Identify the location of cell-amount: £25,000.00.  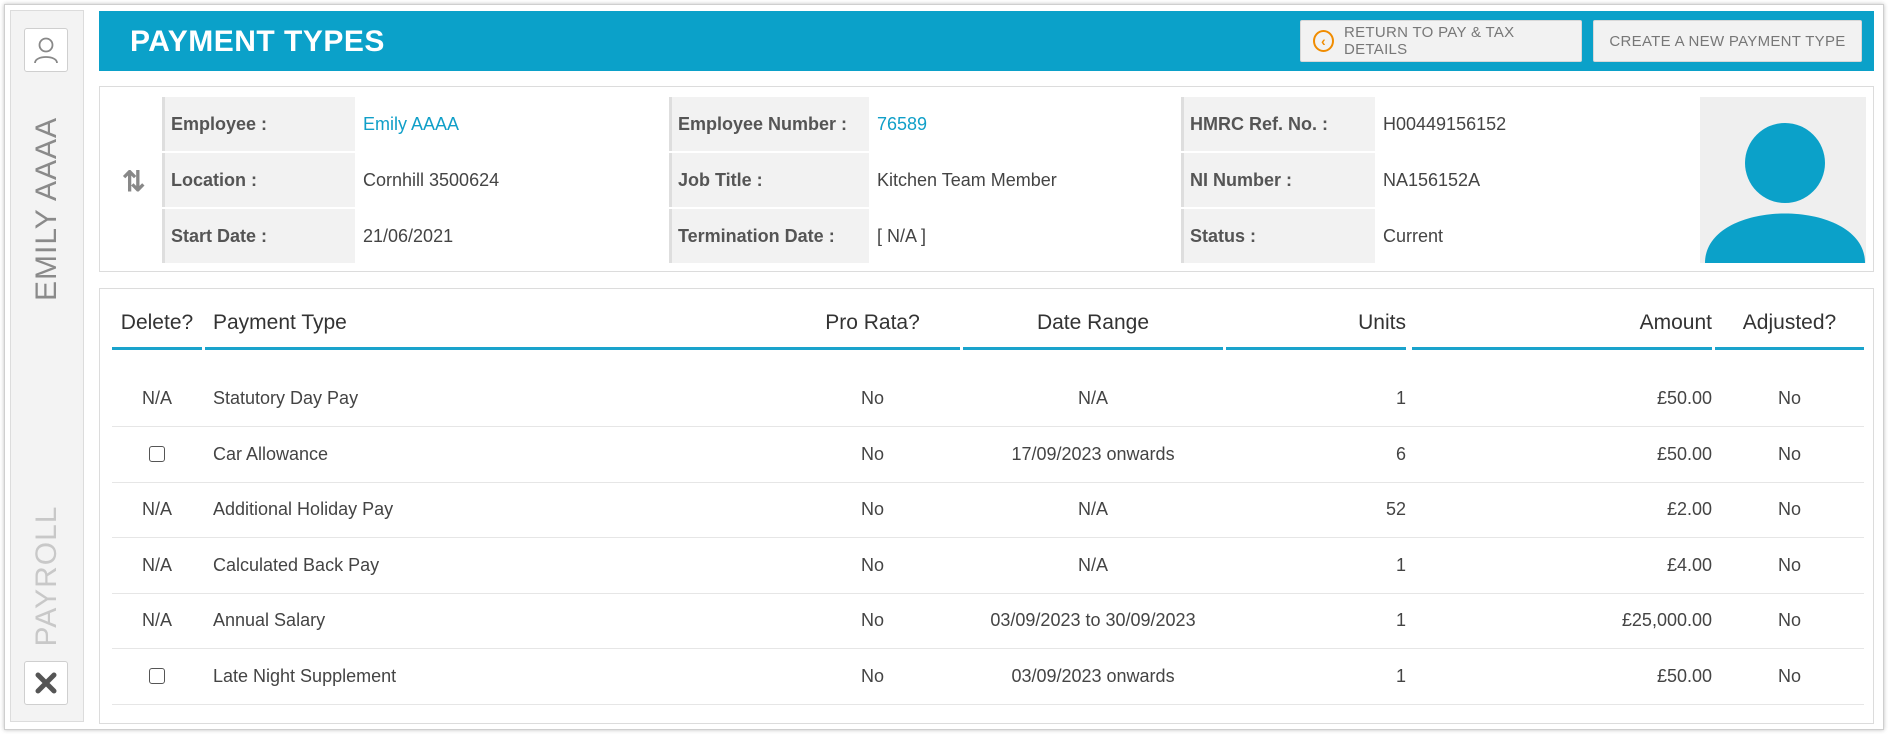
(1666, 620).